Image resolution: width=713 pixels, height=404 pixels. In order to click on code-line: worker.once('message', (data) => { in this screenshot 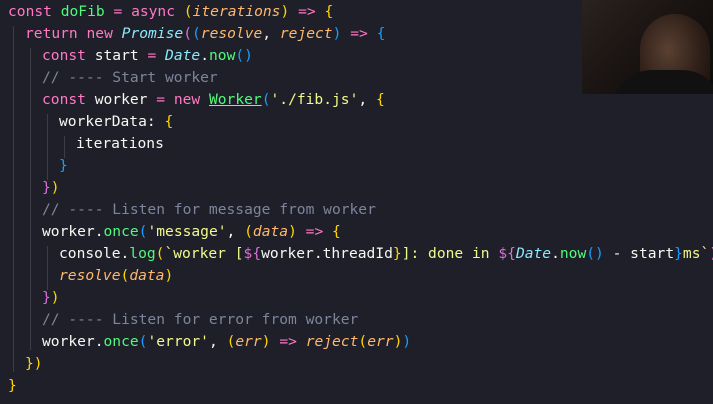, I will do `click(174, 232)`.